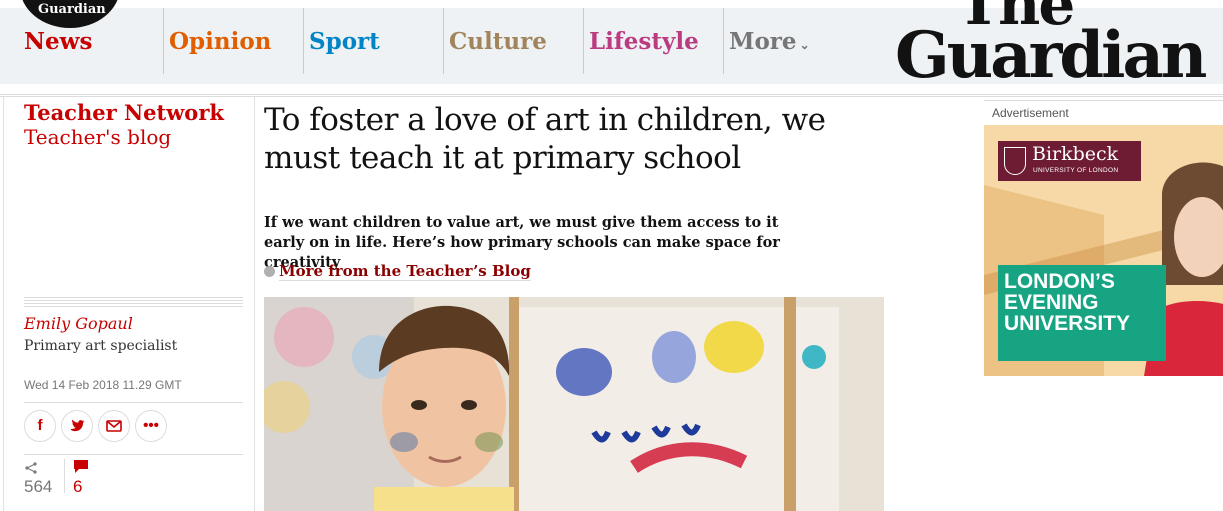  What do you see at coordinates (269, 271) in the screenshot?
I see `series-dot-icon` at bounding box center [269, 271].